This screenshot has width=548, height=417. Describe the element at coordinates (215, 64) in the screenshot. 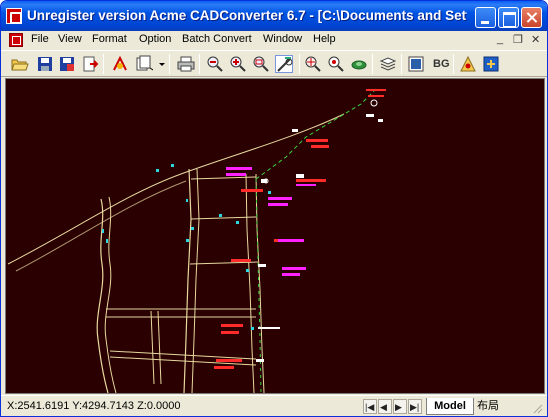

I see `zoom-out-icon` at that location.